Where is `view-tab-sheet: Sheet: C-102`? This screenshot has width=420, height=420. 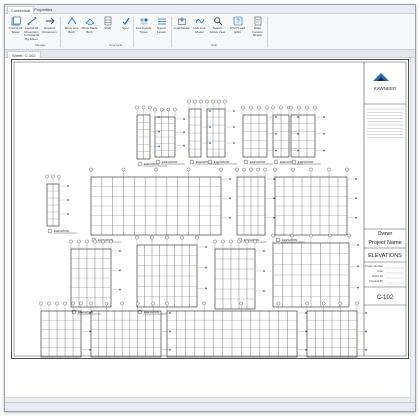 view-tab-sheet: Sheet: C-102 is located at coordinates (24, 54).